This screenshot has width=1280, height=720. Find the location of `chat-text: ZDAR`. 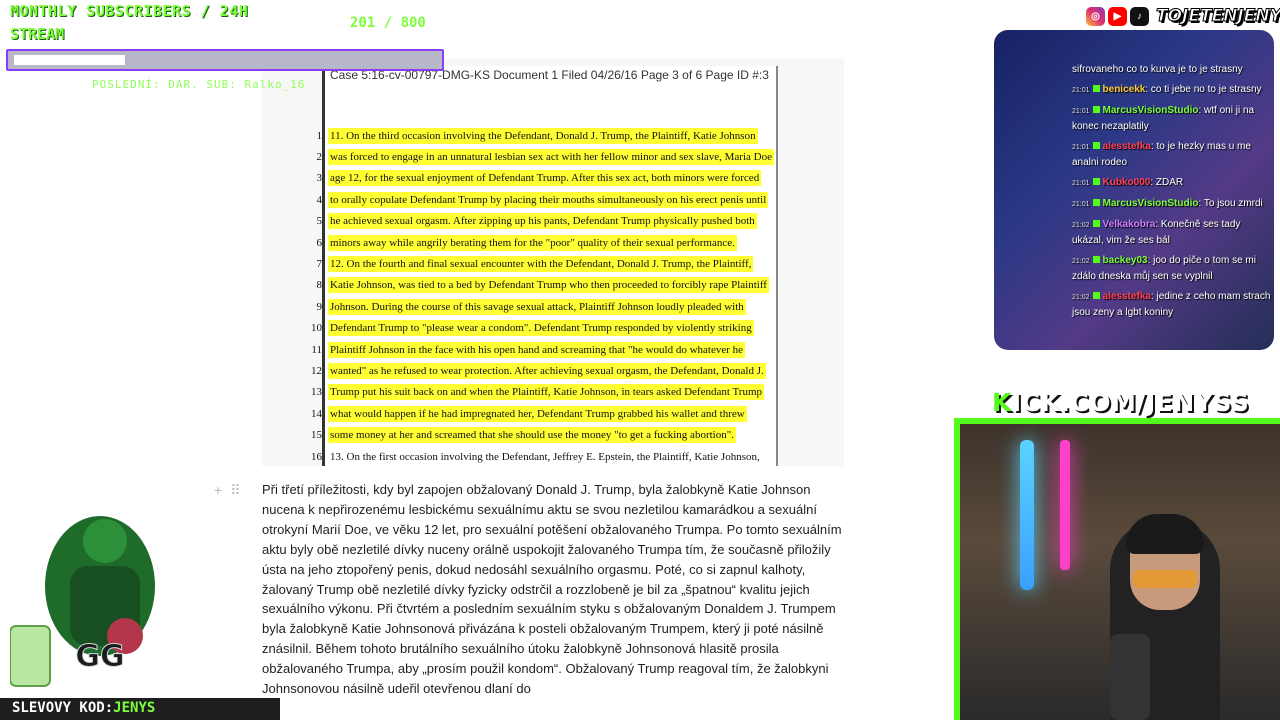

chat-text: ZDAR is located at coordinates (1169, 182).